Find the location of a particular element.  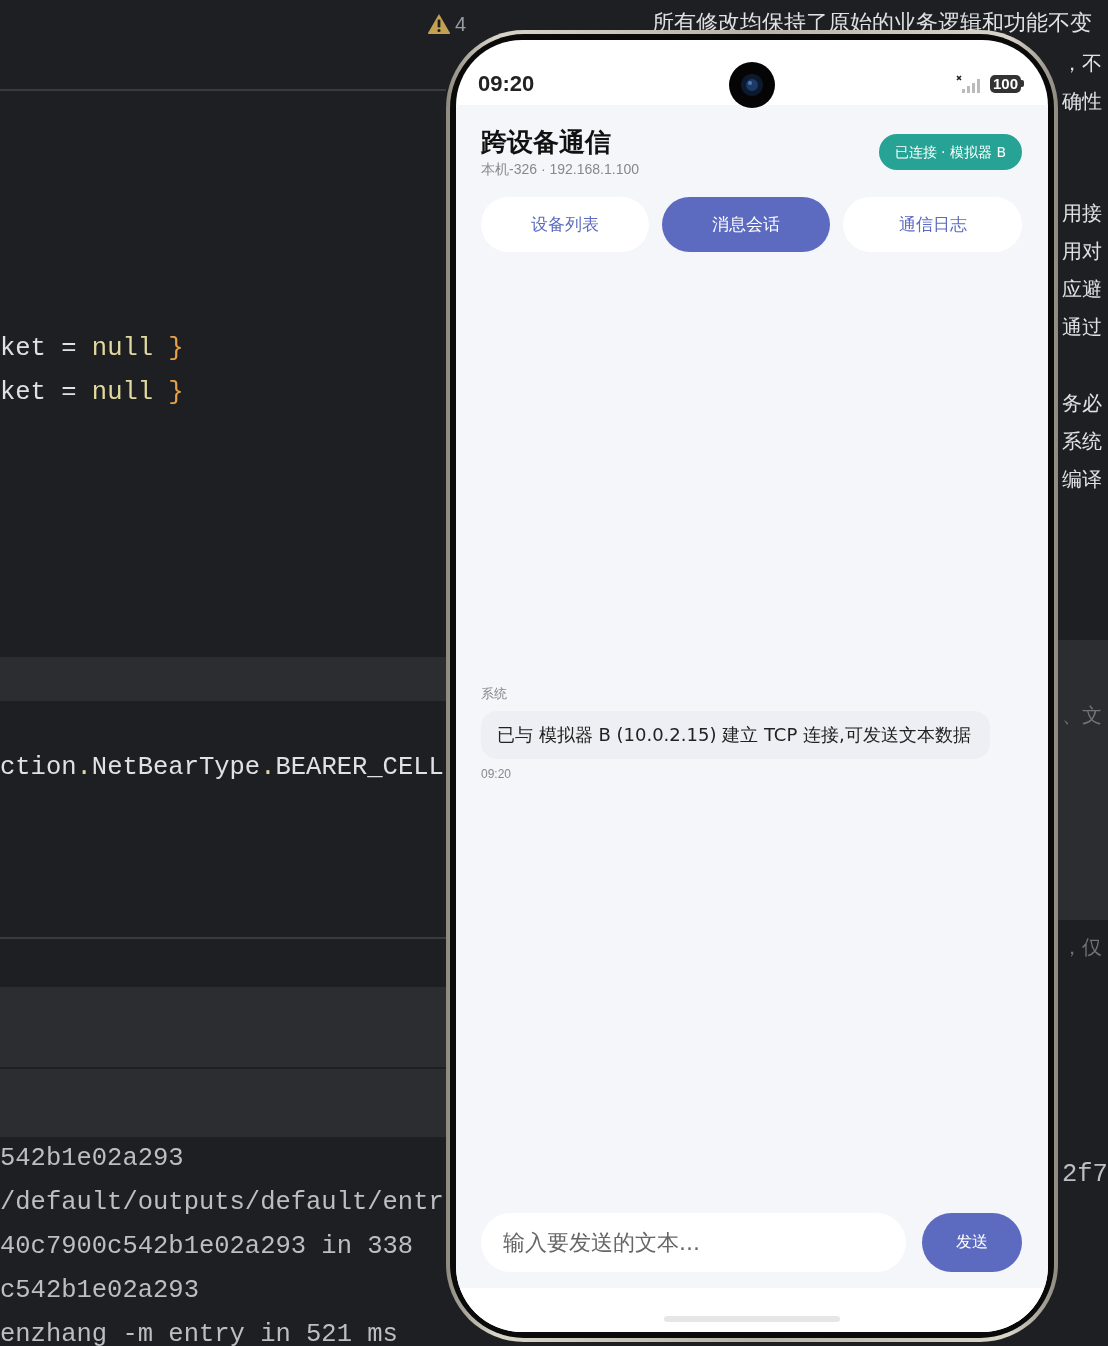

text-line: 用接 is located at coordinates (1082, 213).